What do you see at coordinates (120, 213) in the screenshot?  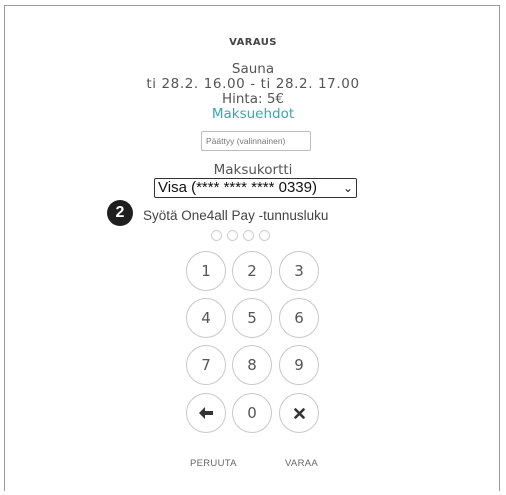 I see `step-number-badge: 2` at bounding box center [120, 213].